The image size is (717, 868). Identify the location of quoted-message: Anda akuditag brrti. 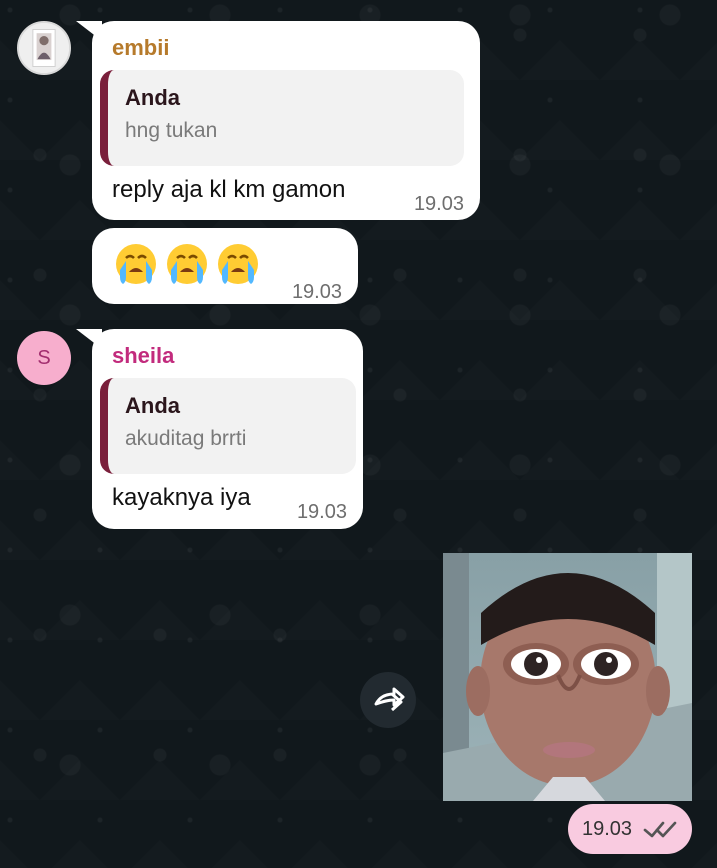
(228, 426).